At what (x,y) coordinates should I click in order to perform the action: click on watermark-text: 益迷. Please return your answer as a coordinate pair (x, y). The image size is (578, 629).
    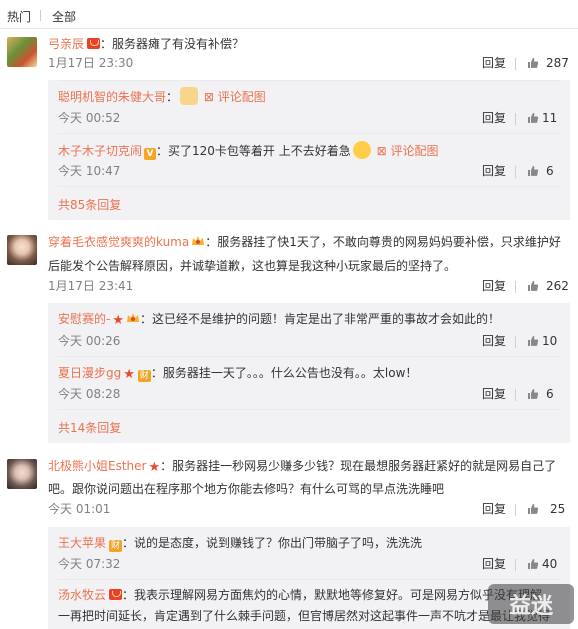
    Looking at the image, I should click on (531, 606).